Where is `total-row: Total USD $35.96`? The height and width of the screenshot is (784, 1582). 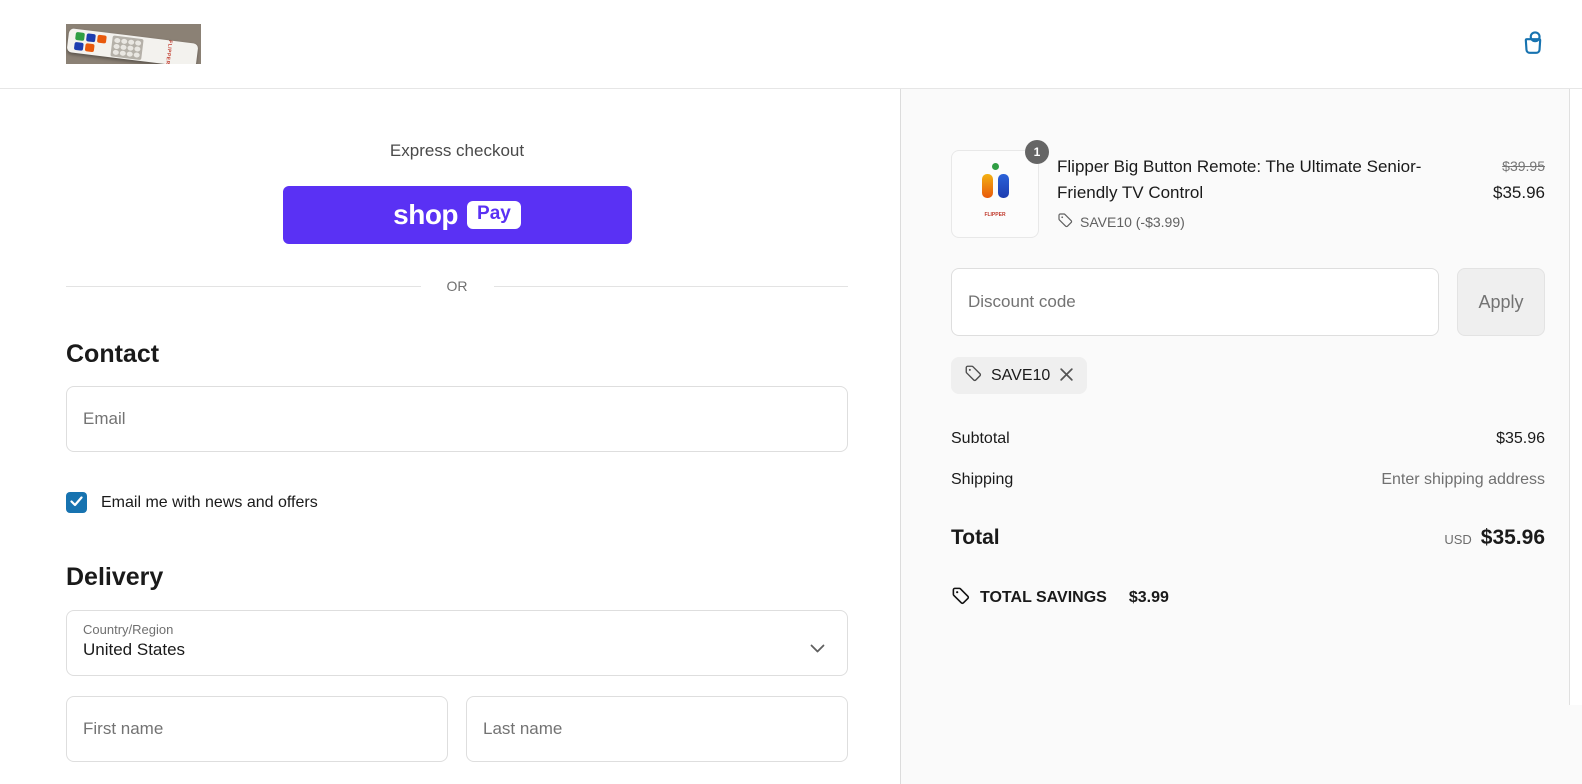 total-row: Total USD $35.96 is located at coordinates (1248, 538).